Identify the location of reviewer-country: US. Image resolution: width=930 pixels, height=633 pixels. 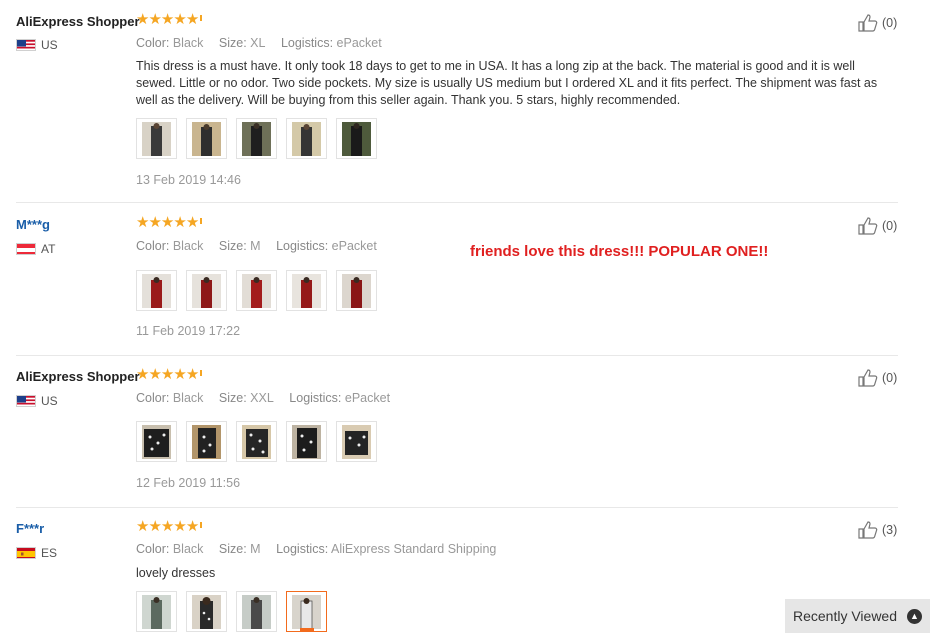
(37, 401).